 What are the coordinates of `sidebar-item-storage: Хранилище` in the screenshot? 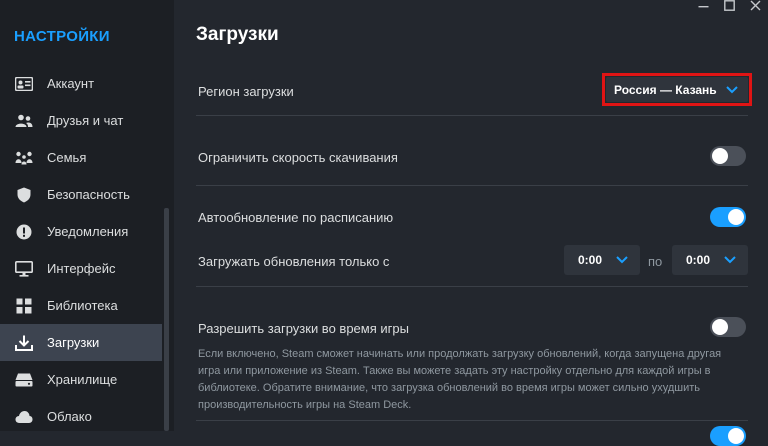 It's located at (81, 379).